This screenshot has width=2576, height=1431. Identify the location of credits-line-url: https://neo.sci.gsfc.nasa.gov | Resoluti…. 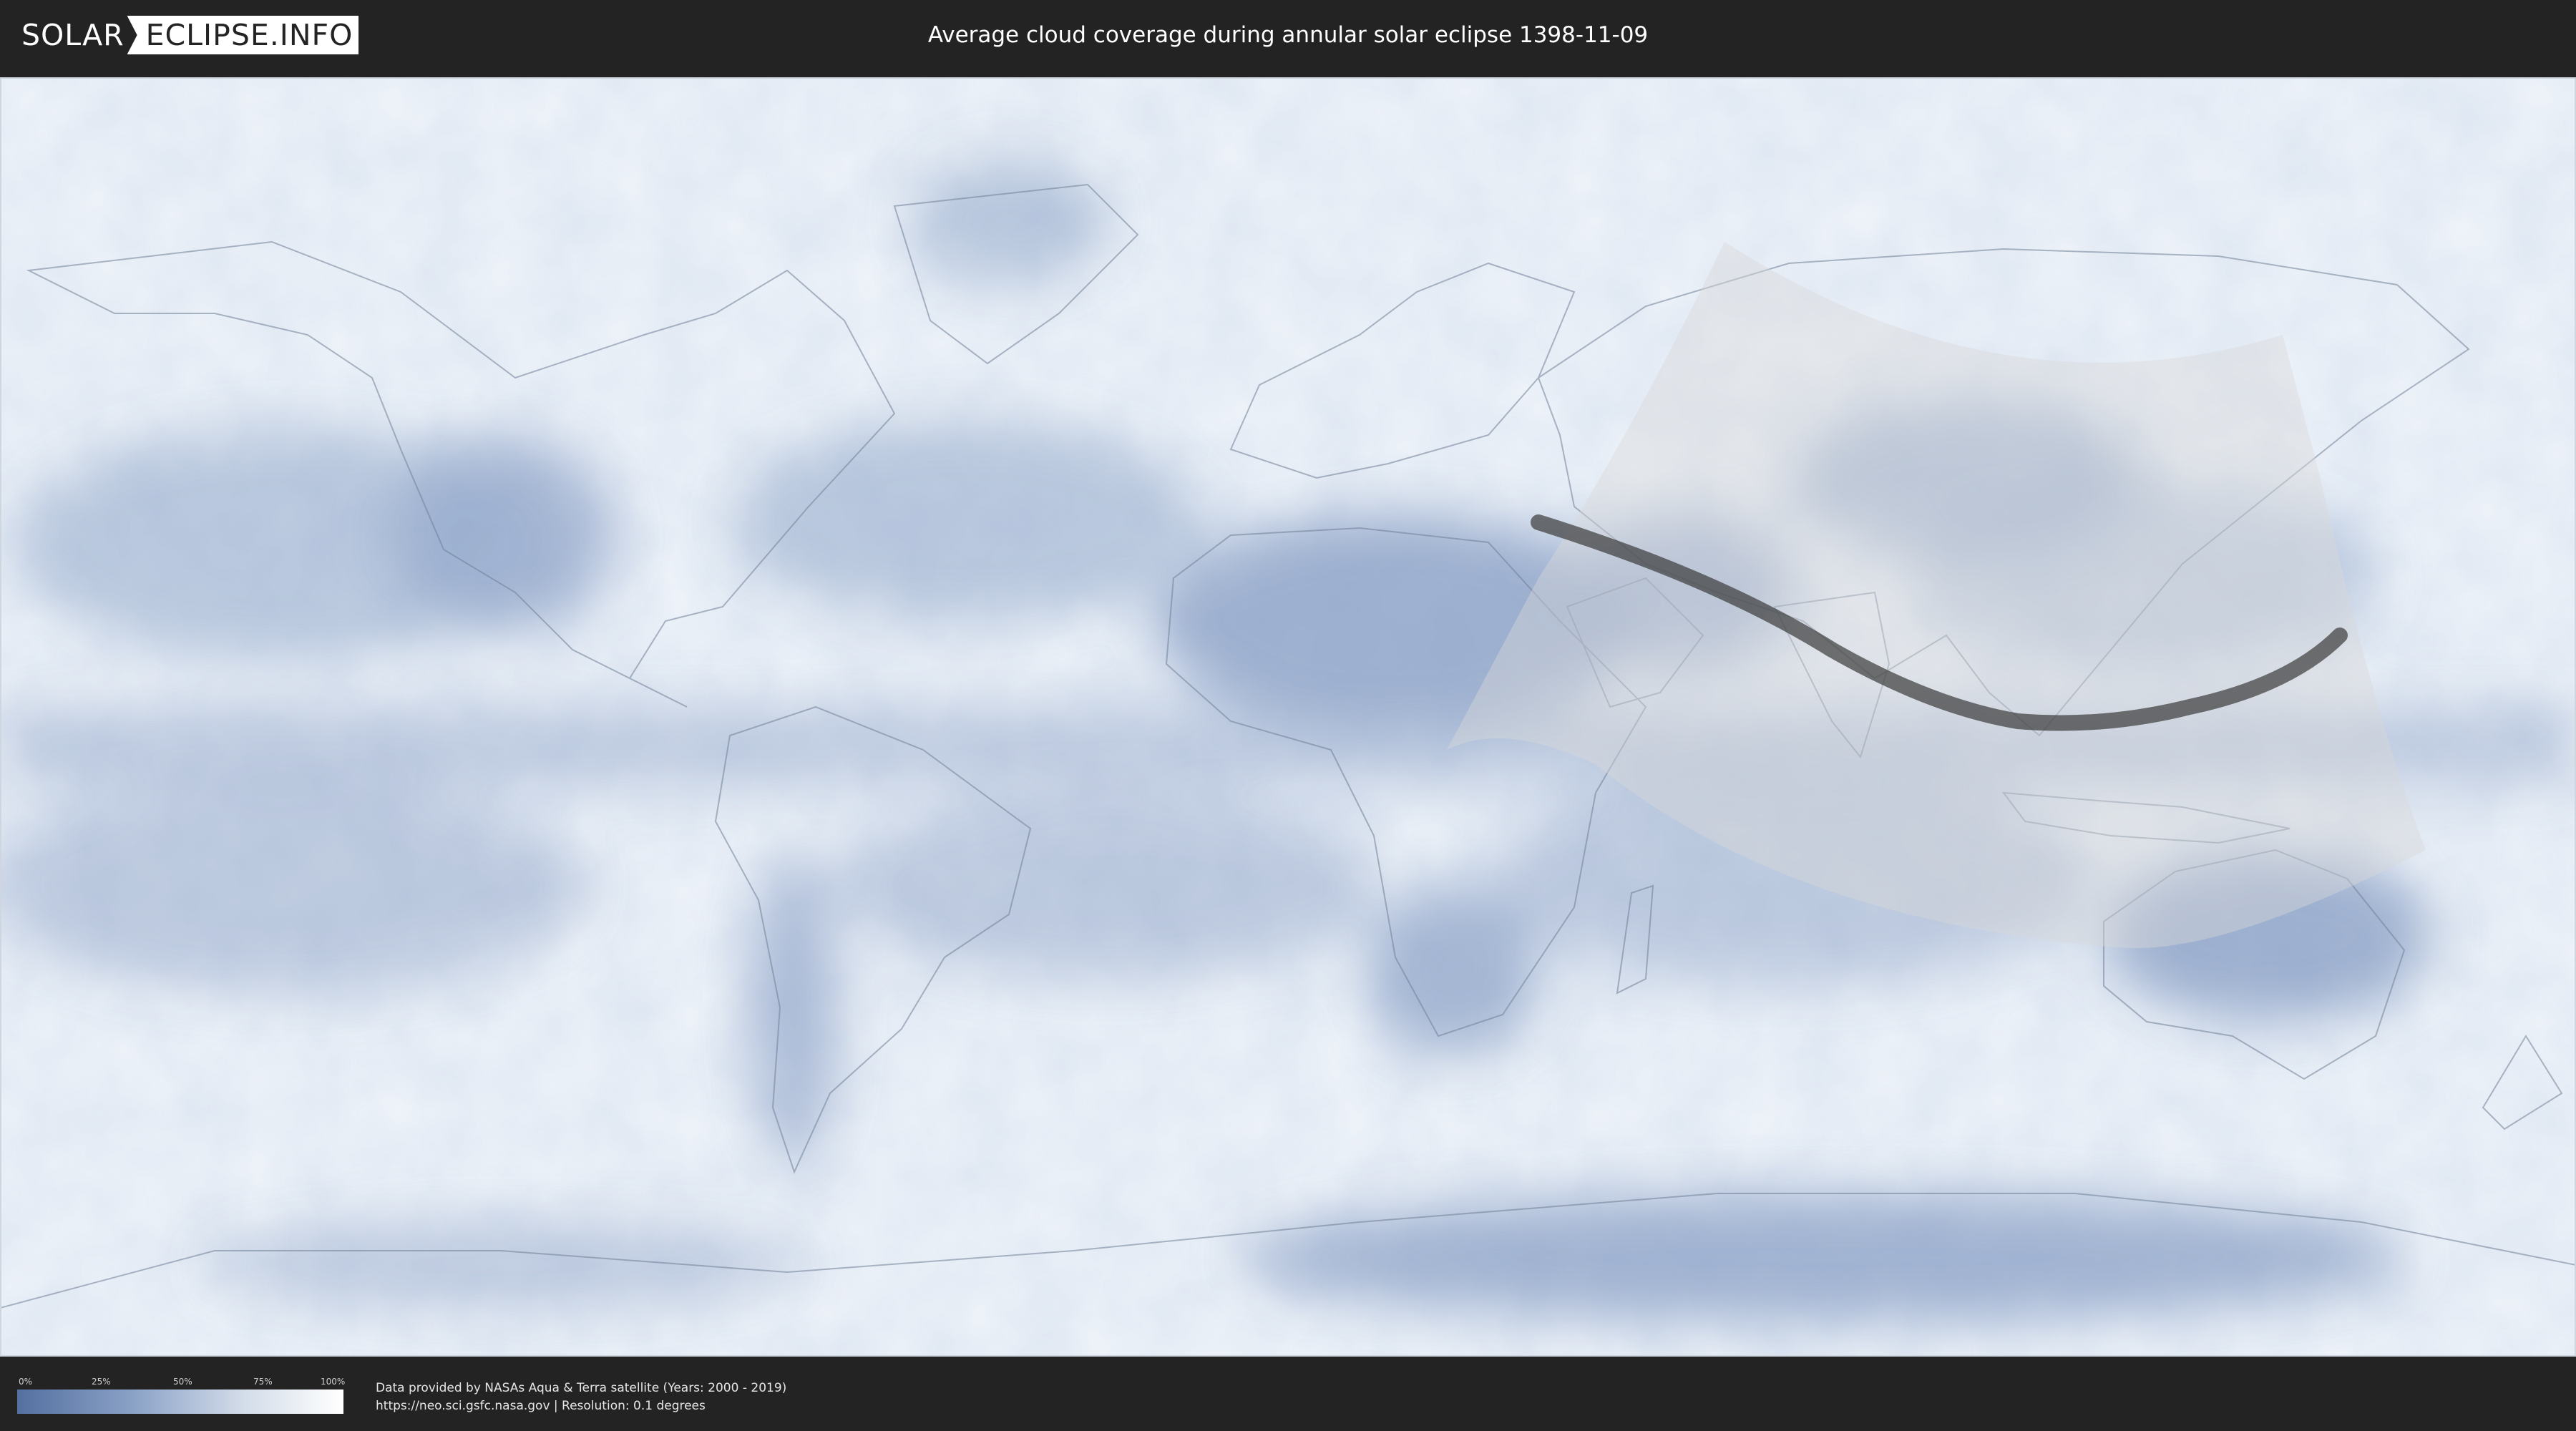
(541, 1406).